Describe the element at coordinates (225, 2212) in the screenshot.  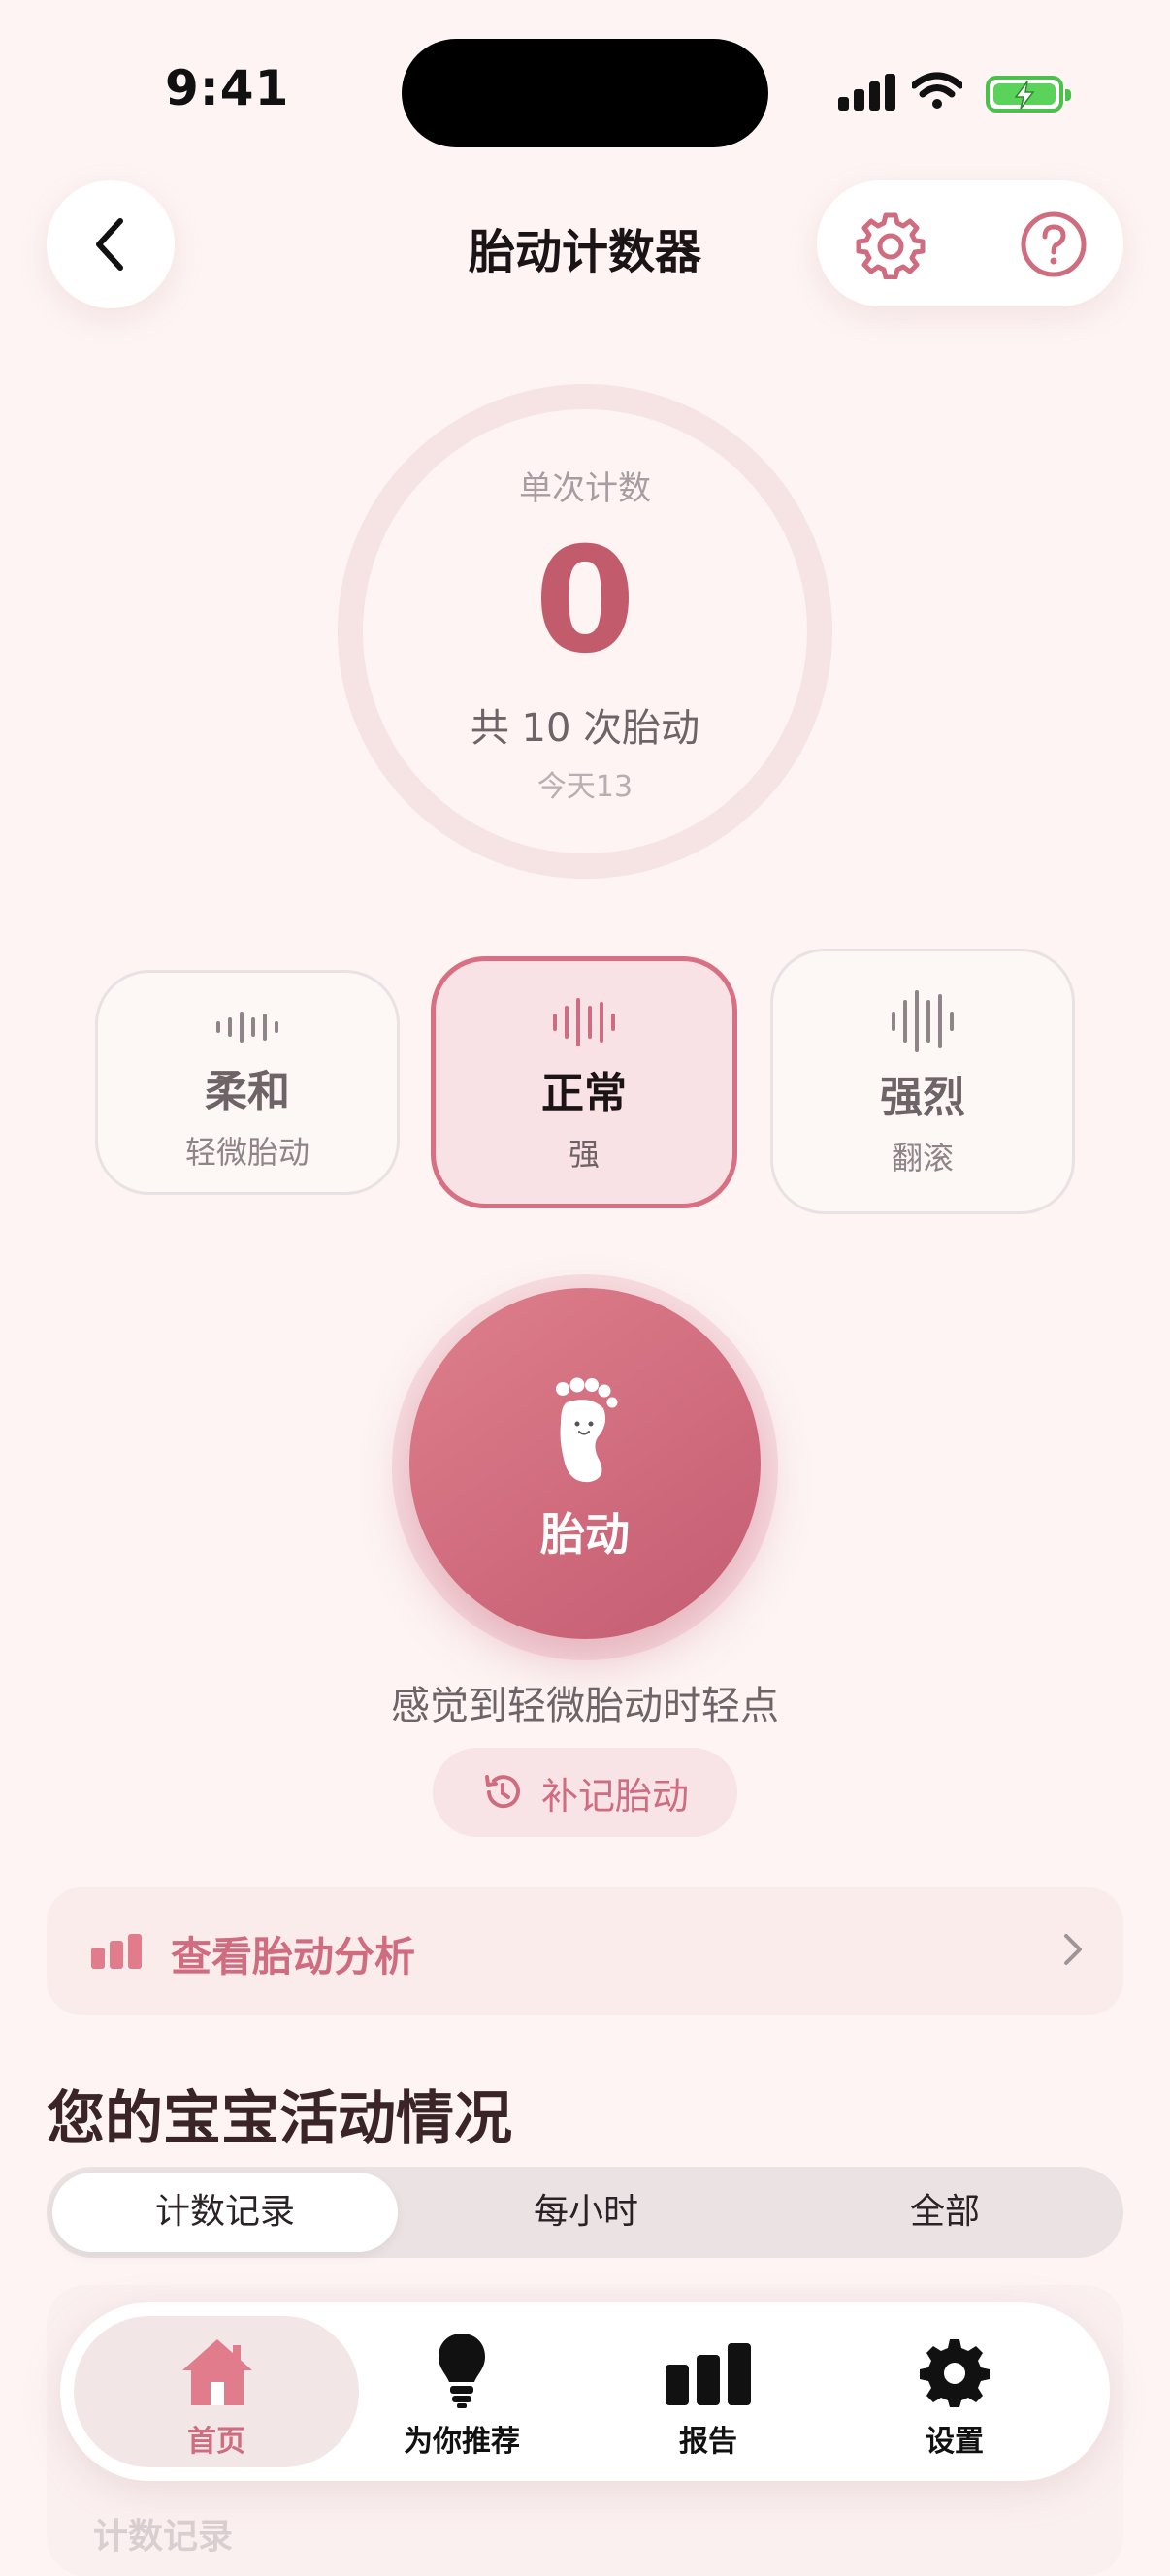
I see `tab-count-records: 计数记录` at that location.